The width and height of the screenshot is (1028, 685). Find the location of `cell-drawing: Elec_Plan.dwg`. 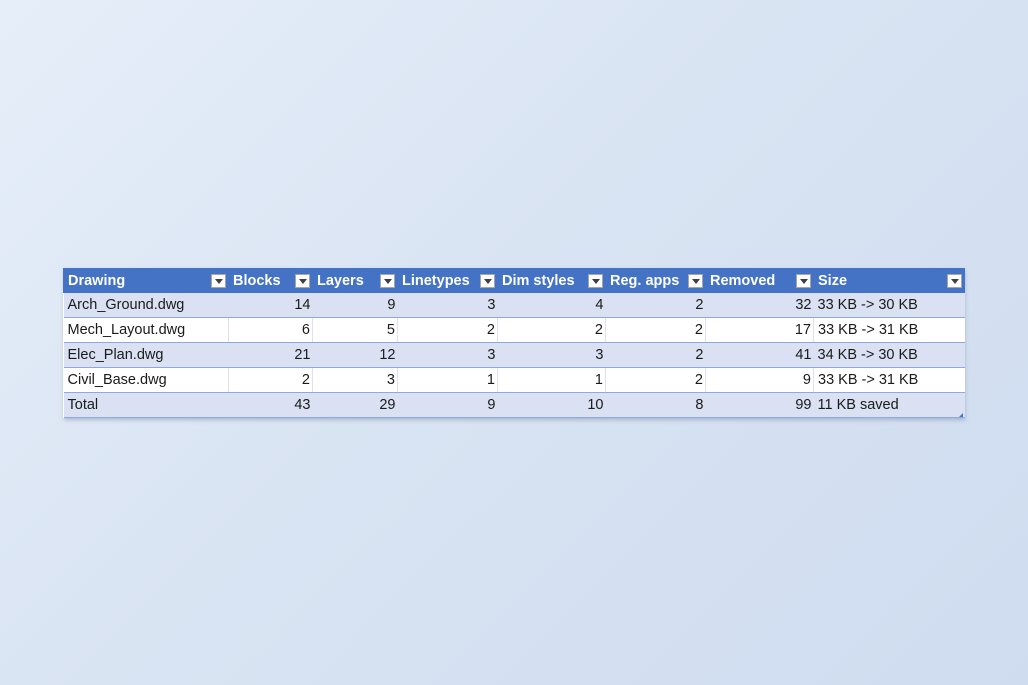

cell-drawing: Elec_Plan.dwg is located at coordinates (146, 355).